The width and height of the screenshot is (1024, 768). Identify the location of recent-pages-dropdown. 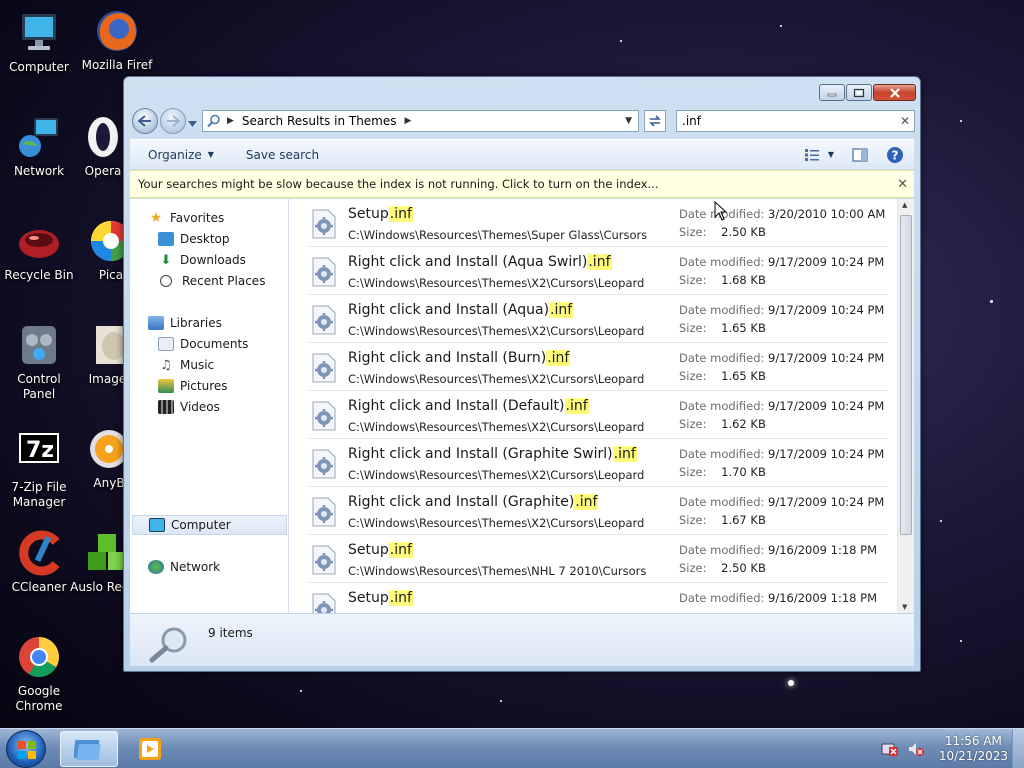
(193, 121).